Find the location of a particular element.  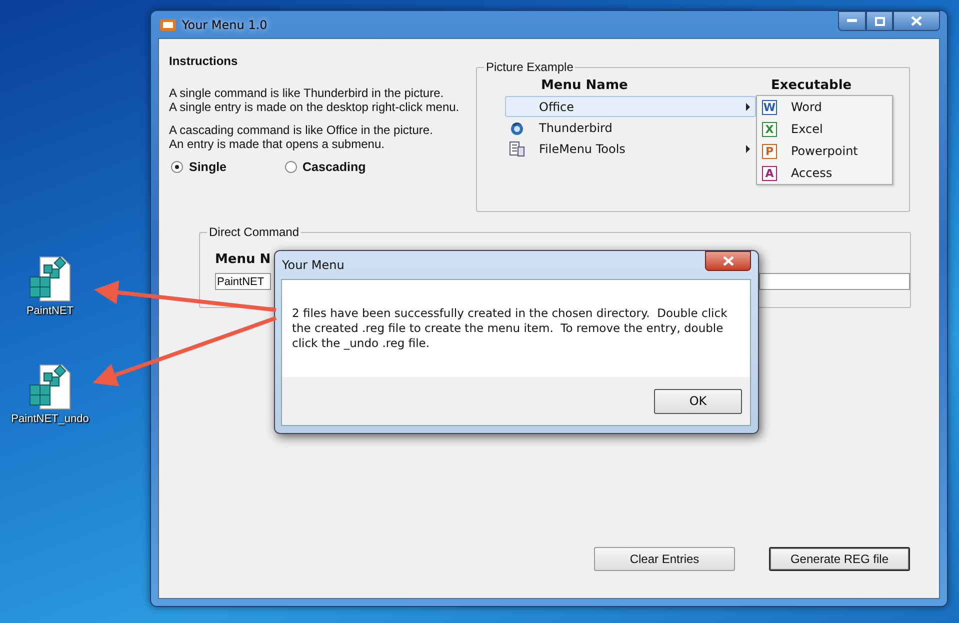

clear-entries-button: Clear Entries is located at coordinates (664, 559).